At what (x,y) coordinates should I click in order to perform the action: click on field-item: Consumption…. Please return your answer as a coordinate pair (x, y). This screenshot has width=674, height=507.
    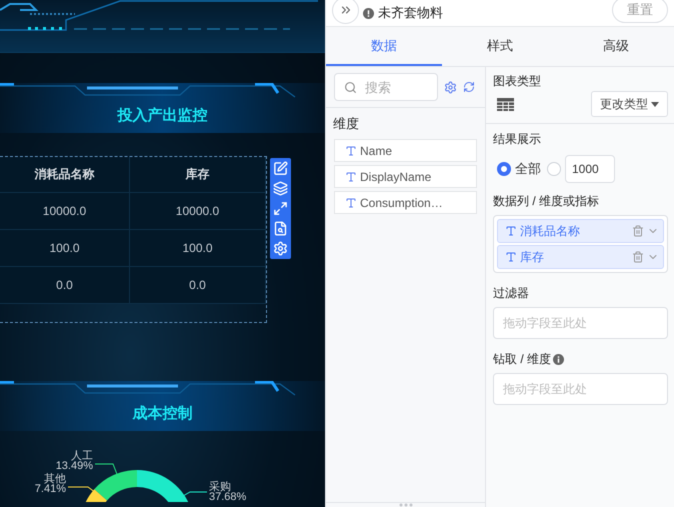
    Looking at the image, I should click on (405, 202).